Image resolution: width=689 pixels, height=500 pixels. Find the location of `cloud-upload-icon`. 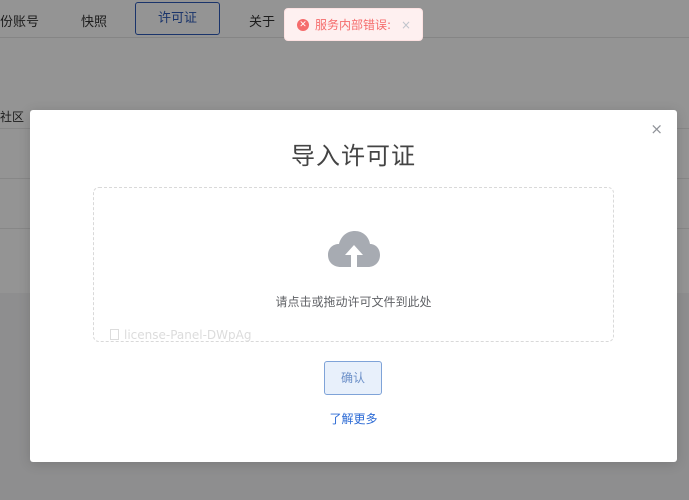

cloud-upload-icon is located at coordinates (354, 249).